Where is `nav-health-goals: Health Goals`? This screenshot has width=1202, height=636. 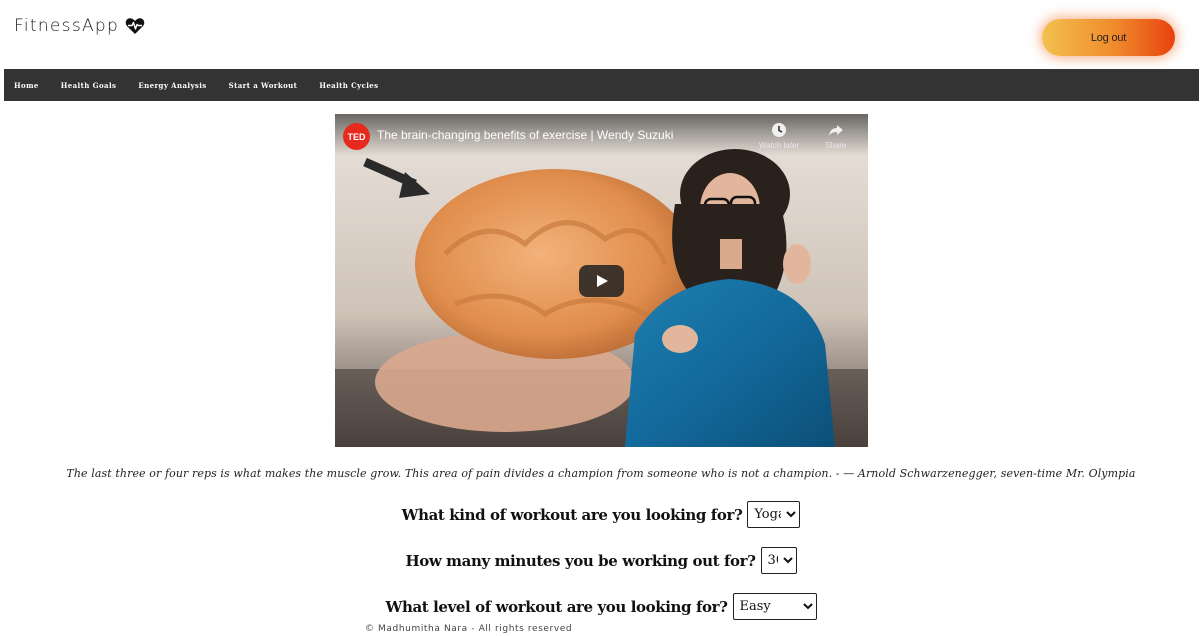
nav-health-goals: Health Goals is located at coordinates (89, 85).